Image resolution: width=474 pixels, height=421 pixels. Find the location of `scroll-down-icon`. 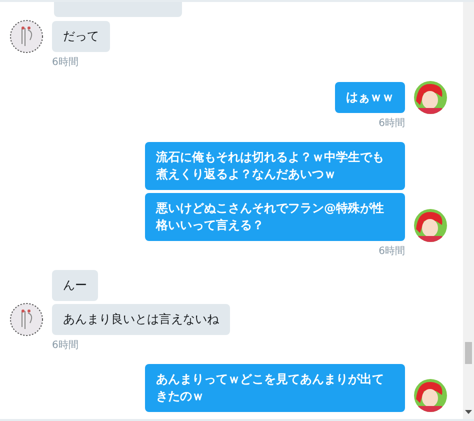

scroll-down-icon is located at coordinates (468, 412).